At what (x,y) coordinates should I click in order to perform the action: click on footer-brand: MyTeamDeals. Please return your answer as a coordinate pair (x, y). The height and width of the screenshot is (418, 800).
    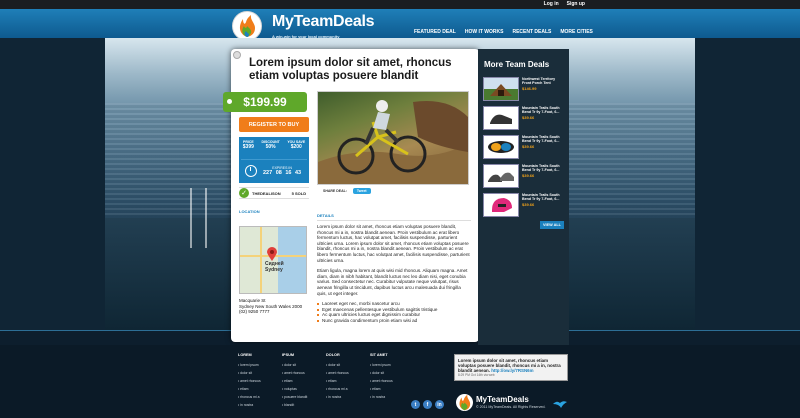
    Looking at the image, I should click on (502, 399).